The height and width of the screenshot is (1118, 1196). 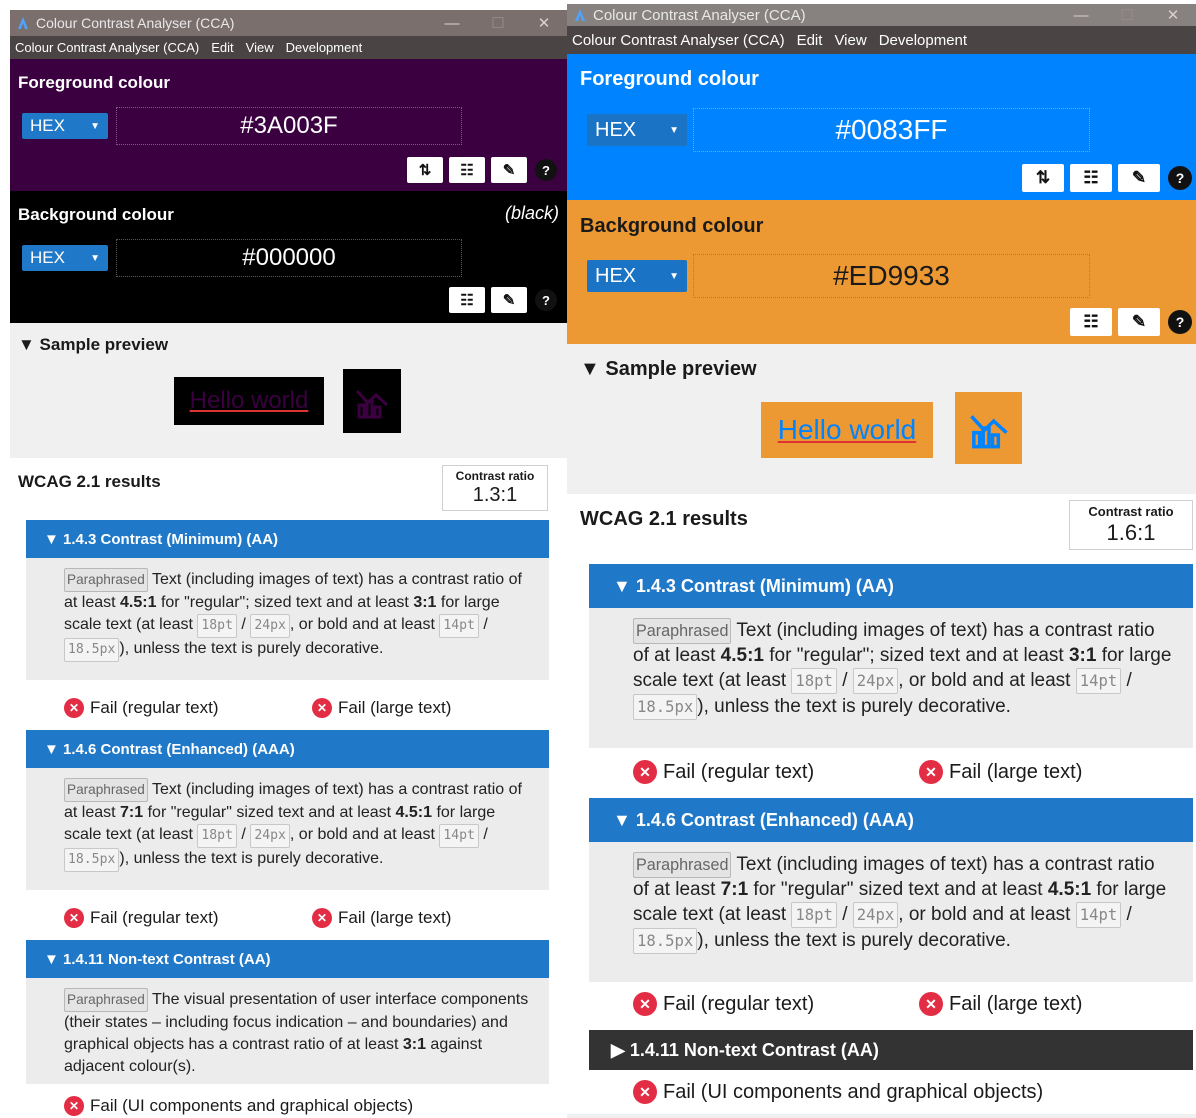 I want to click on background-hex-input: #ED9933, so click(x=891, y=276).